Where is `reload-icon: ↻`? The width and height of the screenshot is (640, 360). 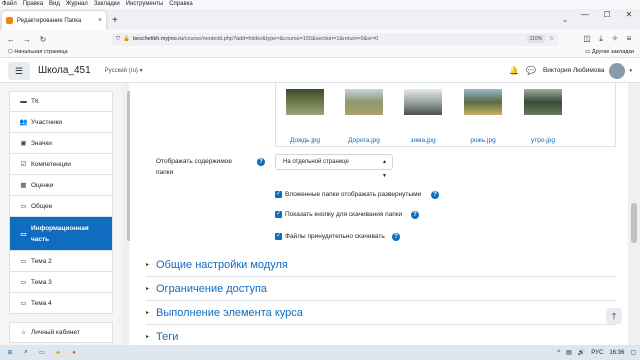 reload-icon: ↻ is located at coordinates (43, 39).